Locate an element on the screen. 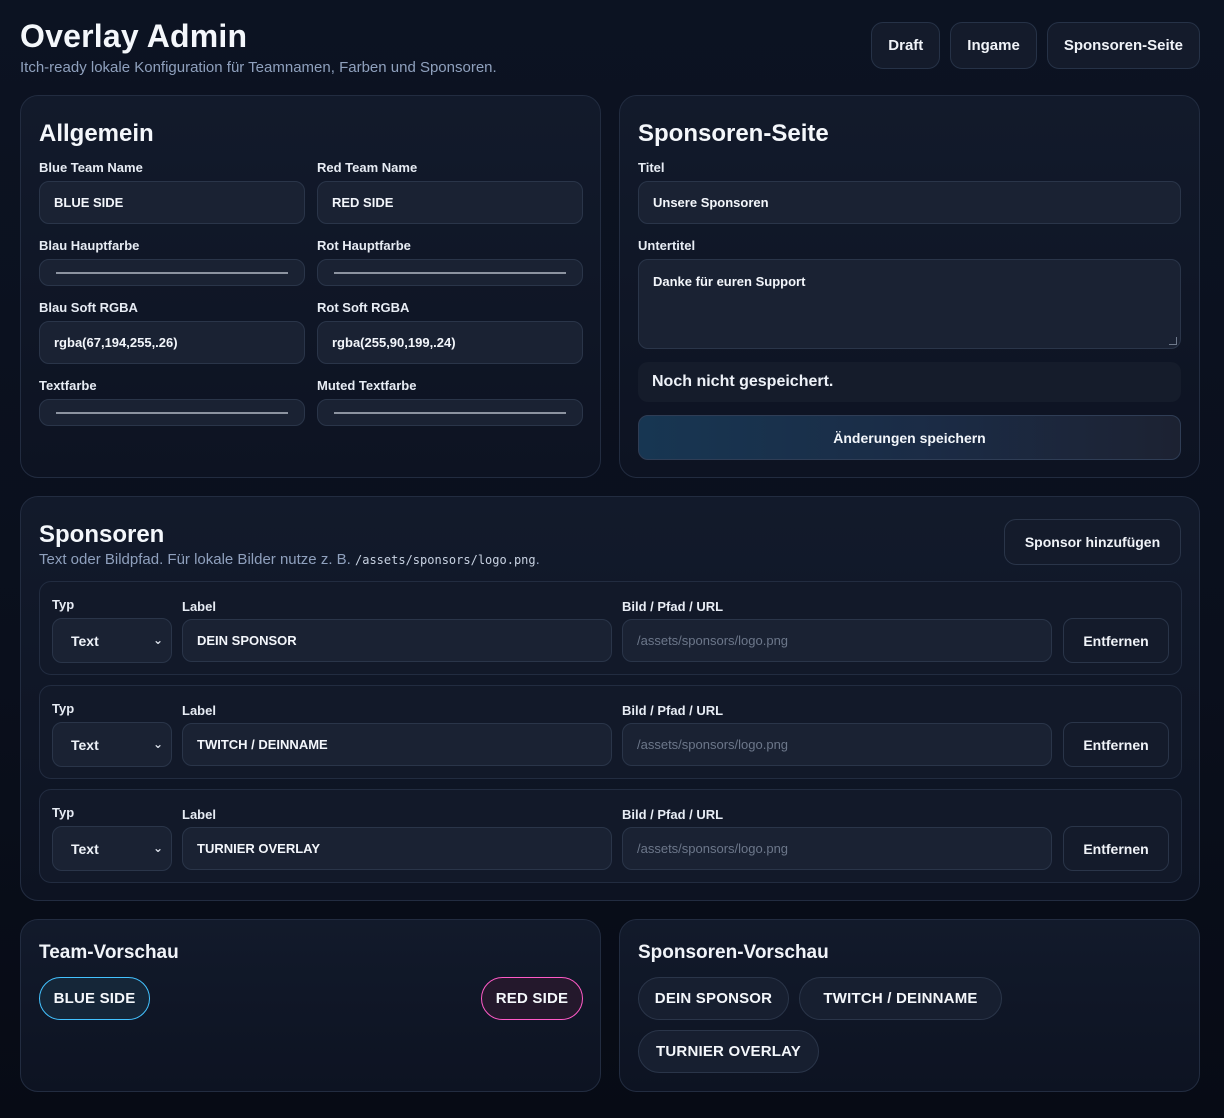 The height and width of the screenshot is (1118, 1224). save-status: Noch nicht gespeichert. is located at coordinates (909, 382).